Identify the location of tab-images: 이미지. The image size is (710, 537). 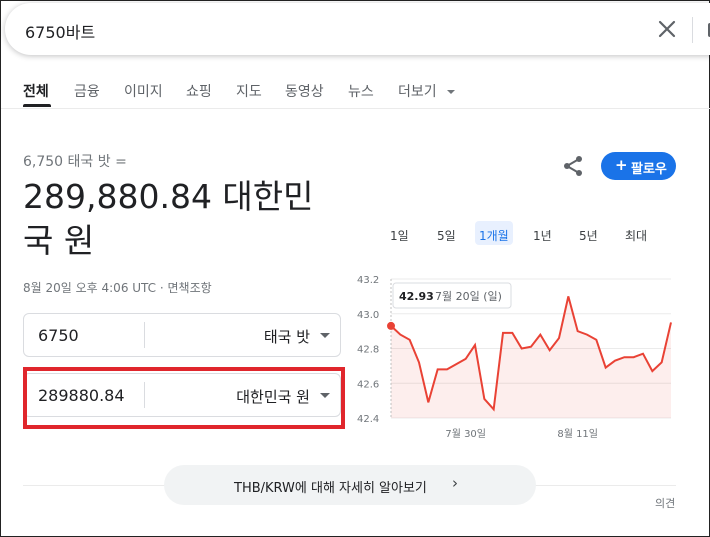
(143, 91).